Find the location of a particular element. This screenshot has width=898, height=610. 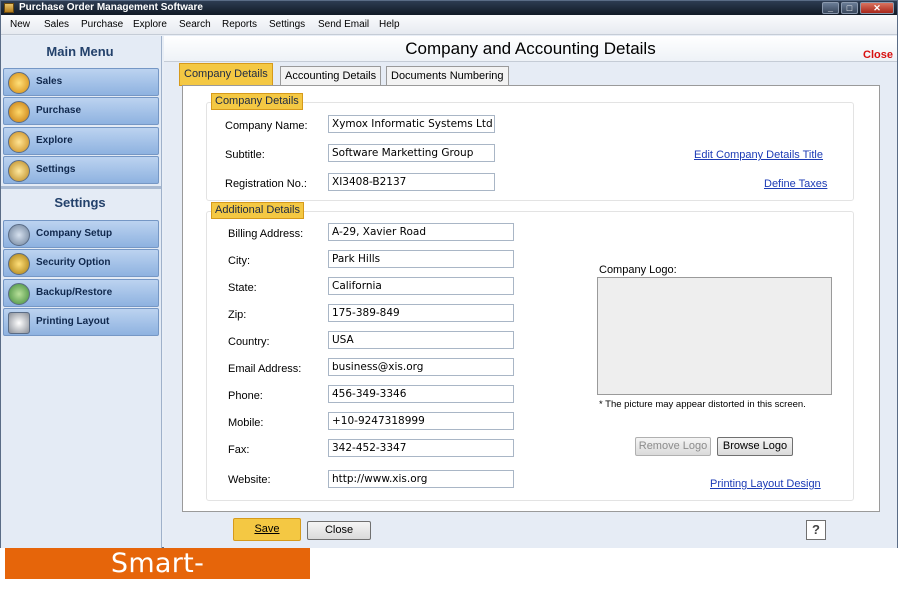

sidebar-item-label: Sales is located at coordinates (49, 81).